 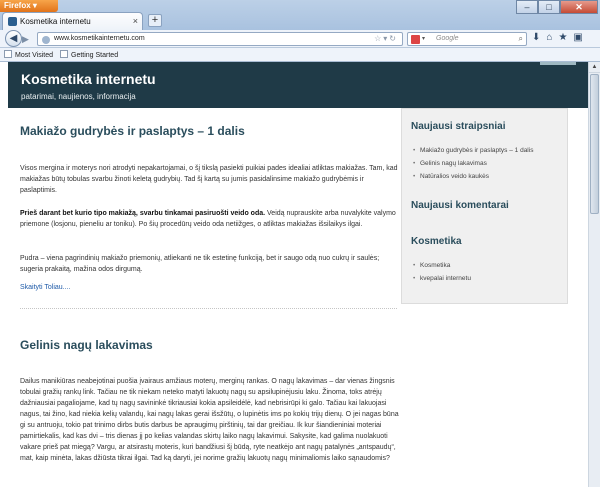 I want to click on bookmark-label: Most Visited, so click(x=34, y=55).